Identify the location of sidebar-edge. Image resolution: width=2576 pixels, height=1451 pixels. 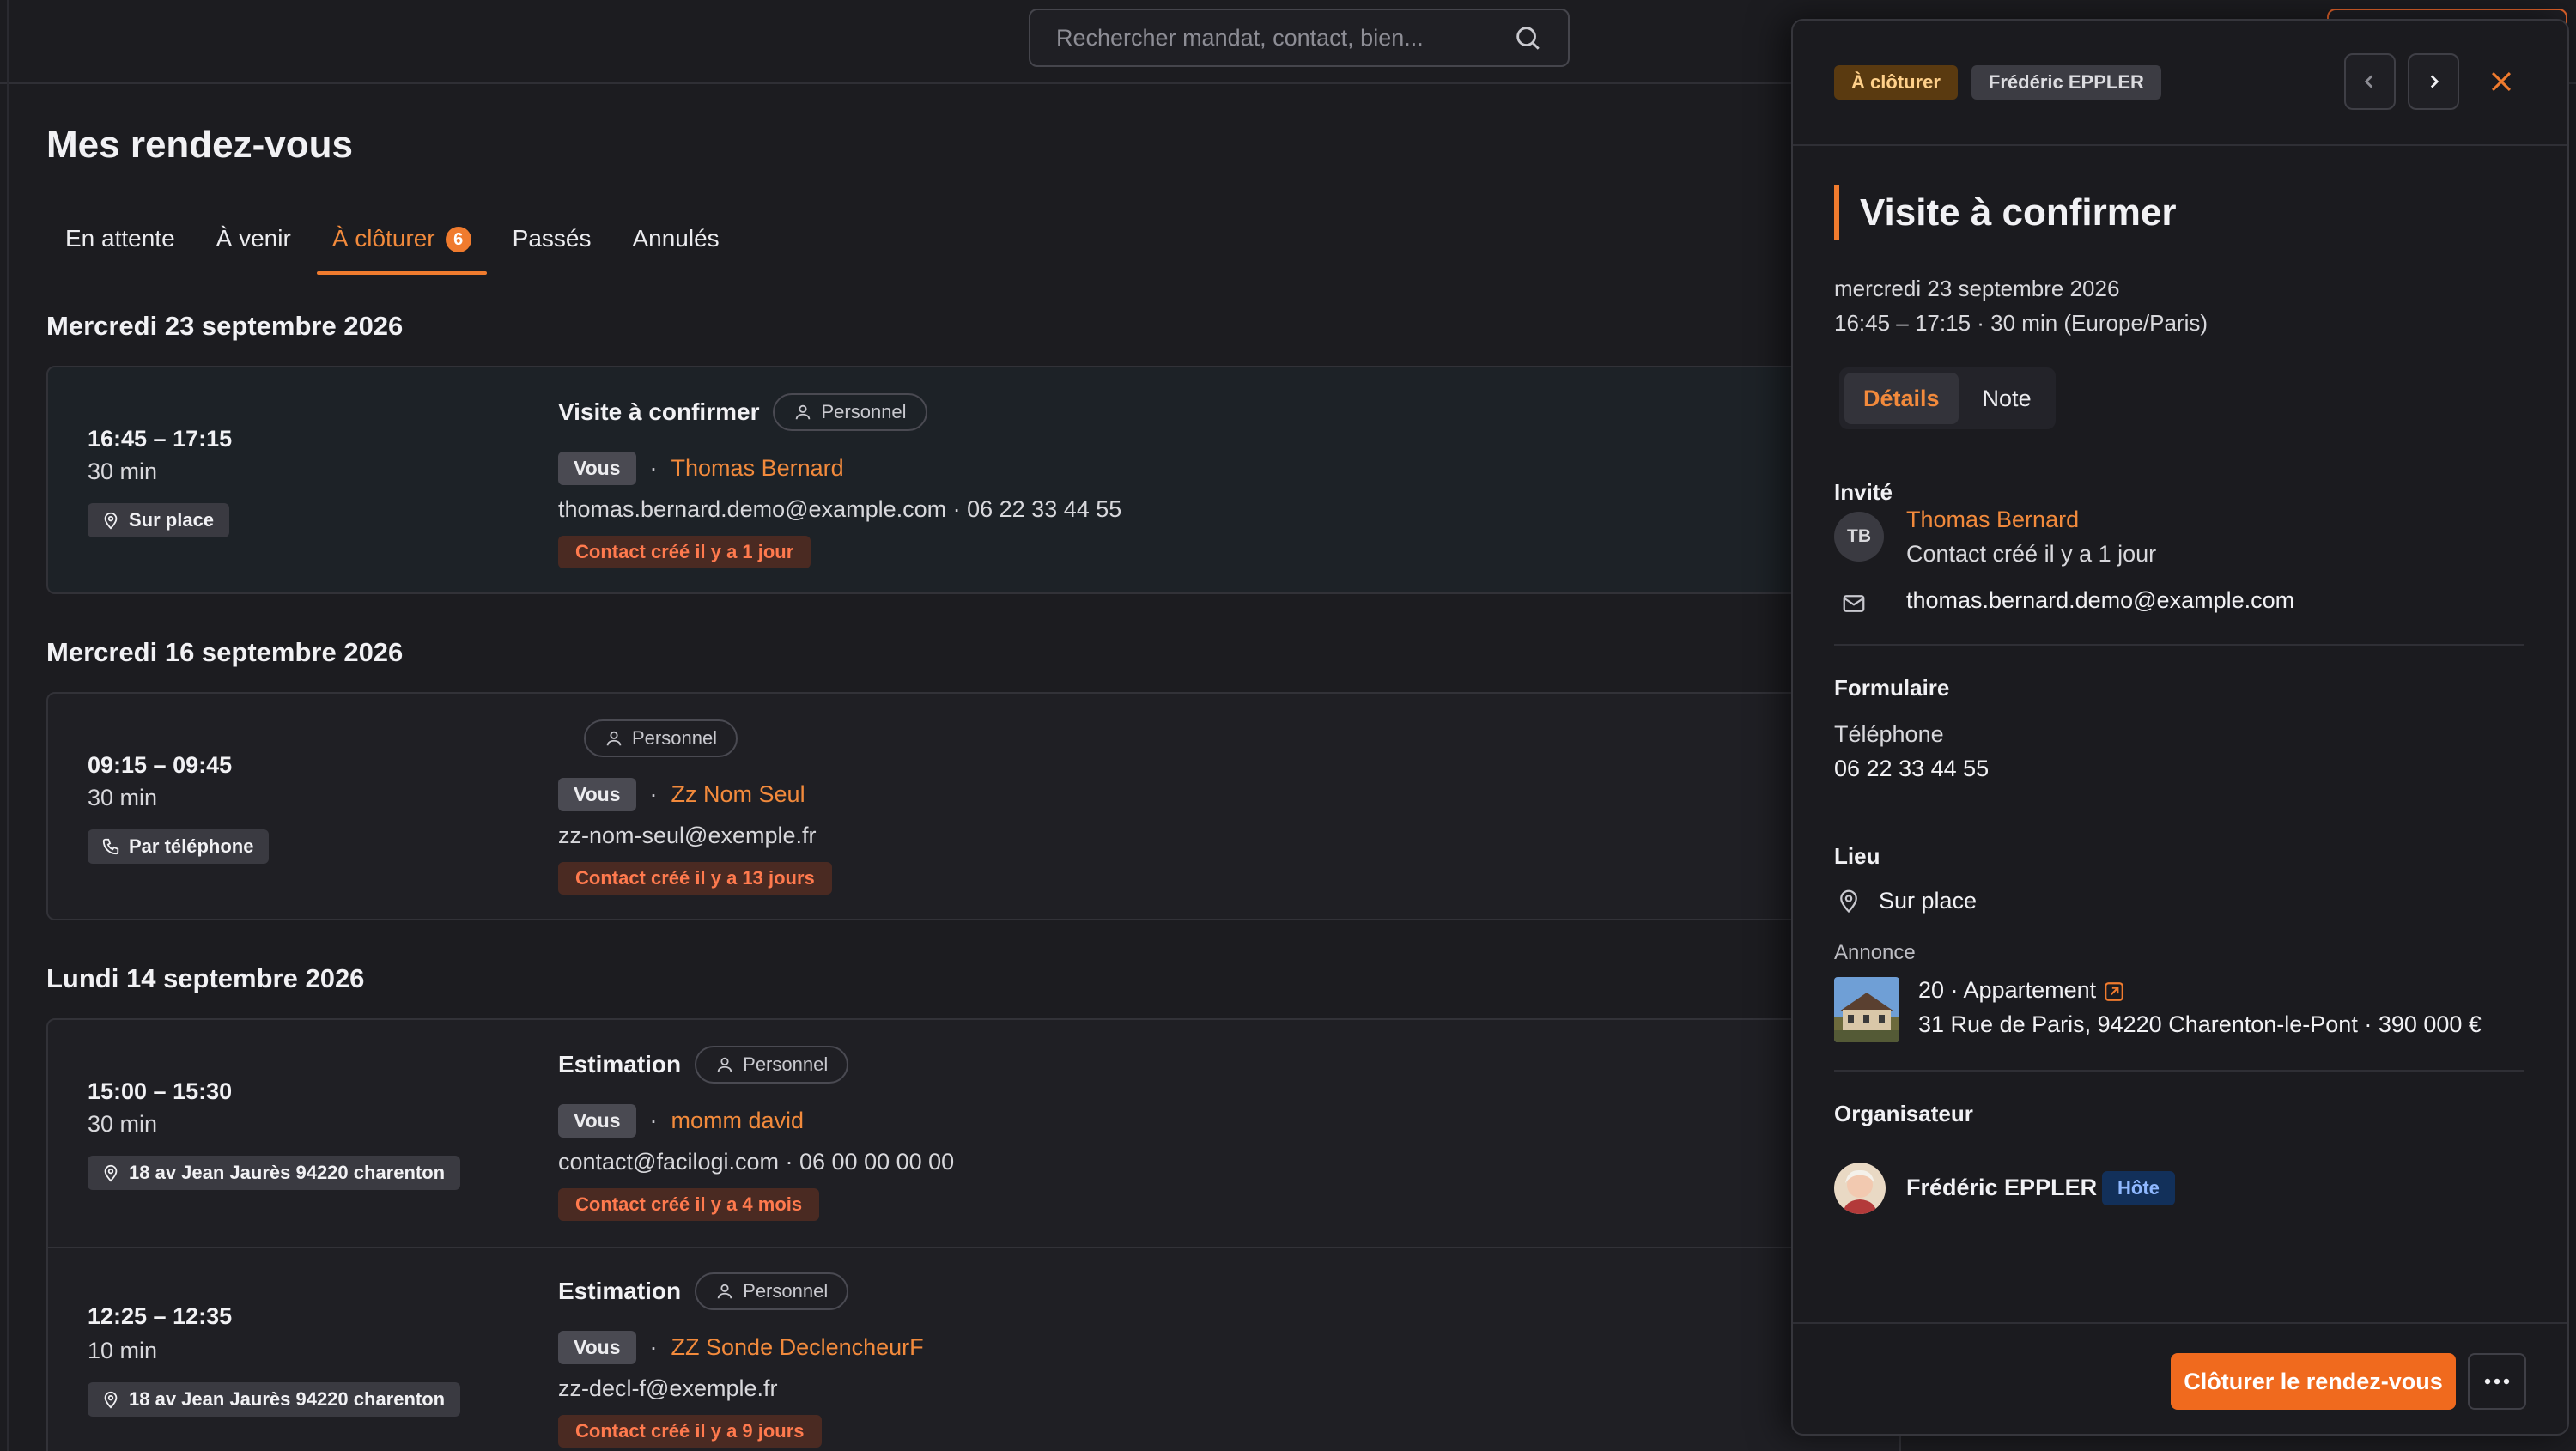
(8, 726).